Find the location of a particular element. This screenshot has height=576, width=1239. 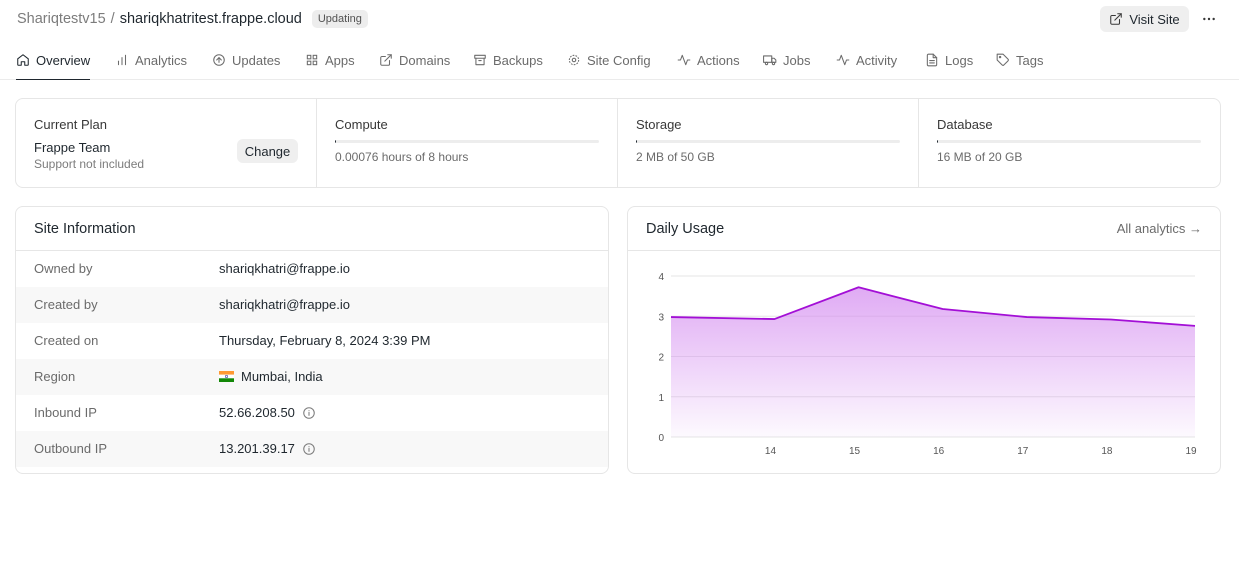

tab-updates: Updates is located at coordinates (246, 60).